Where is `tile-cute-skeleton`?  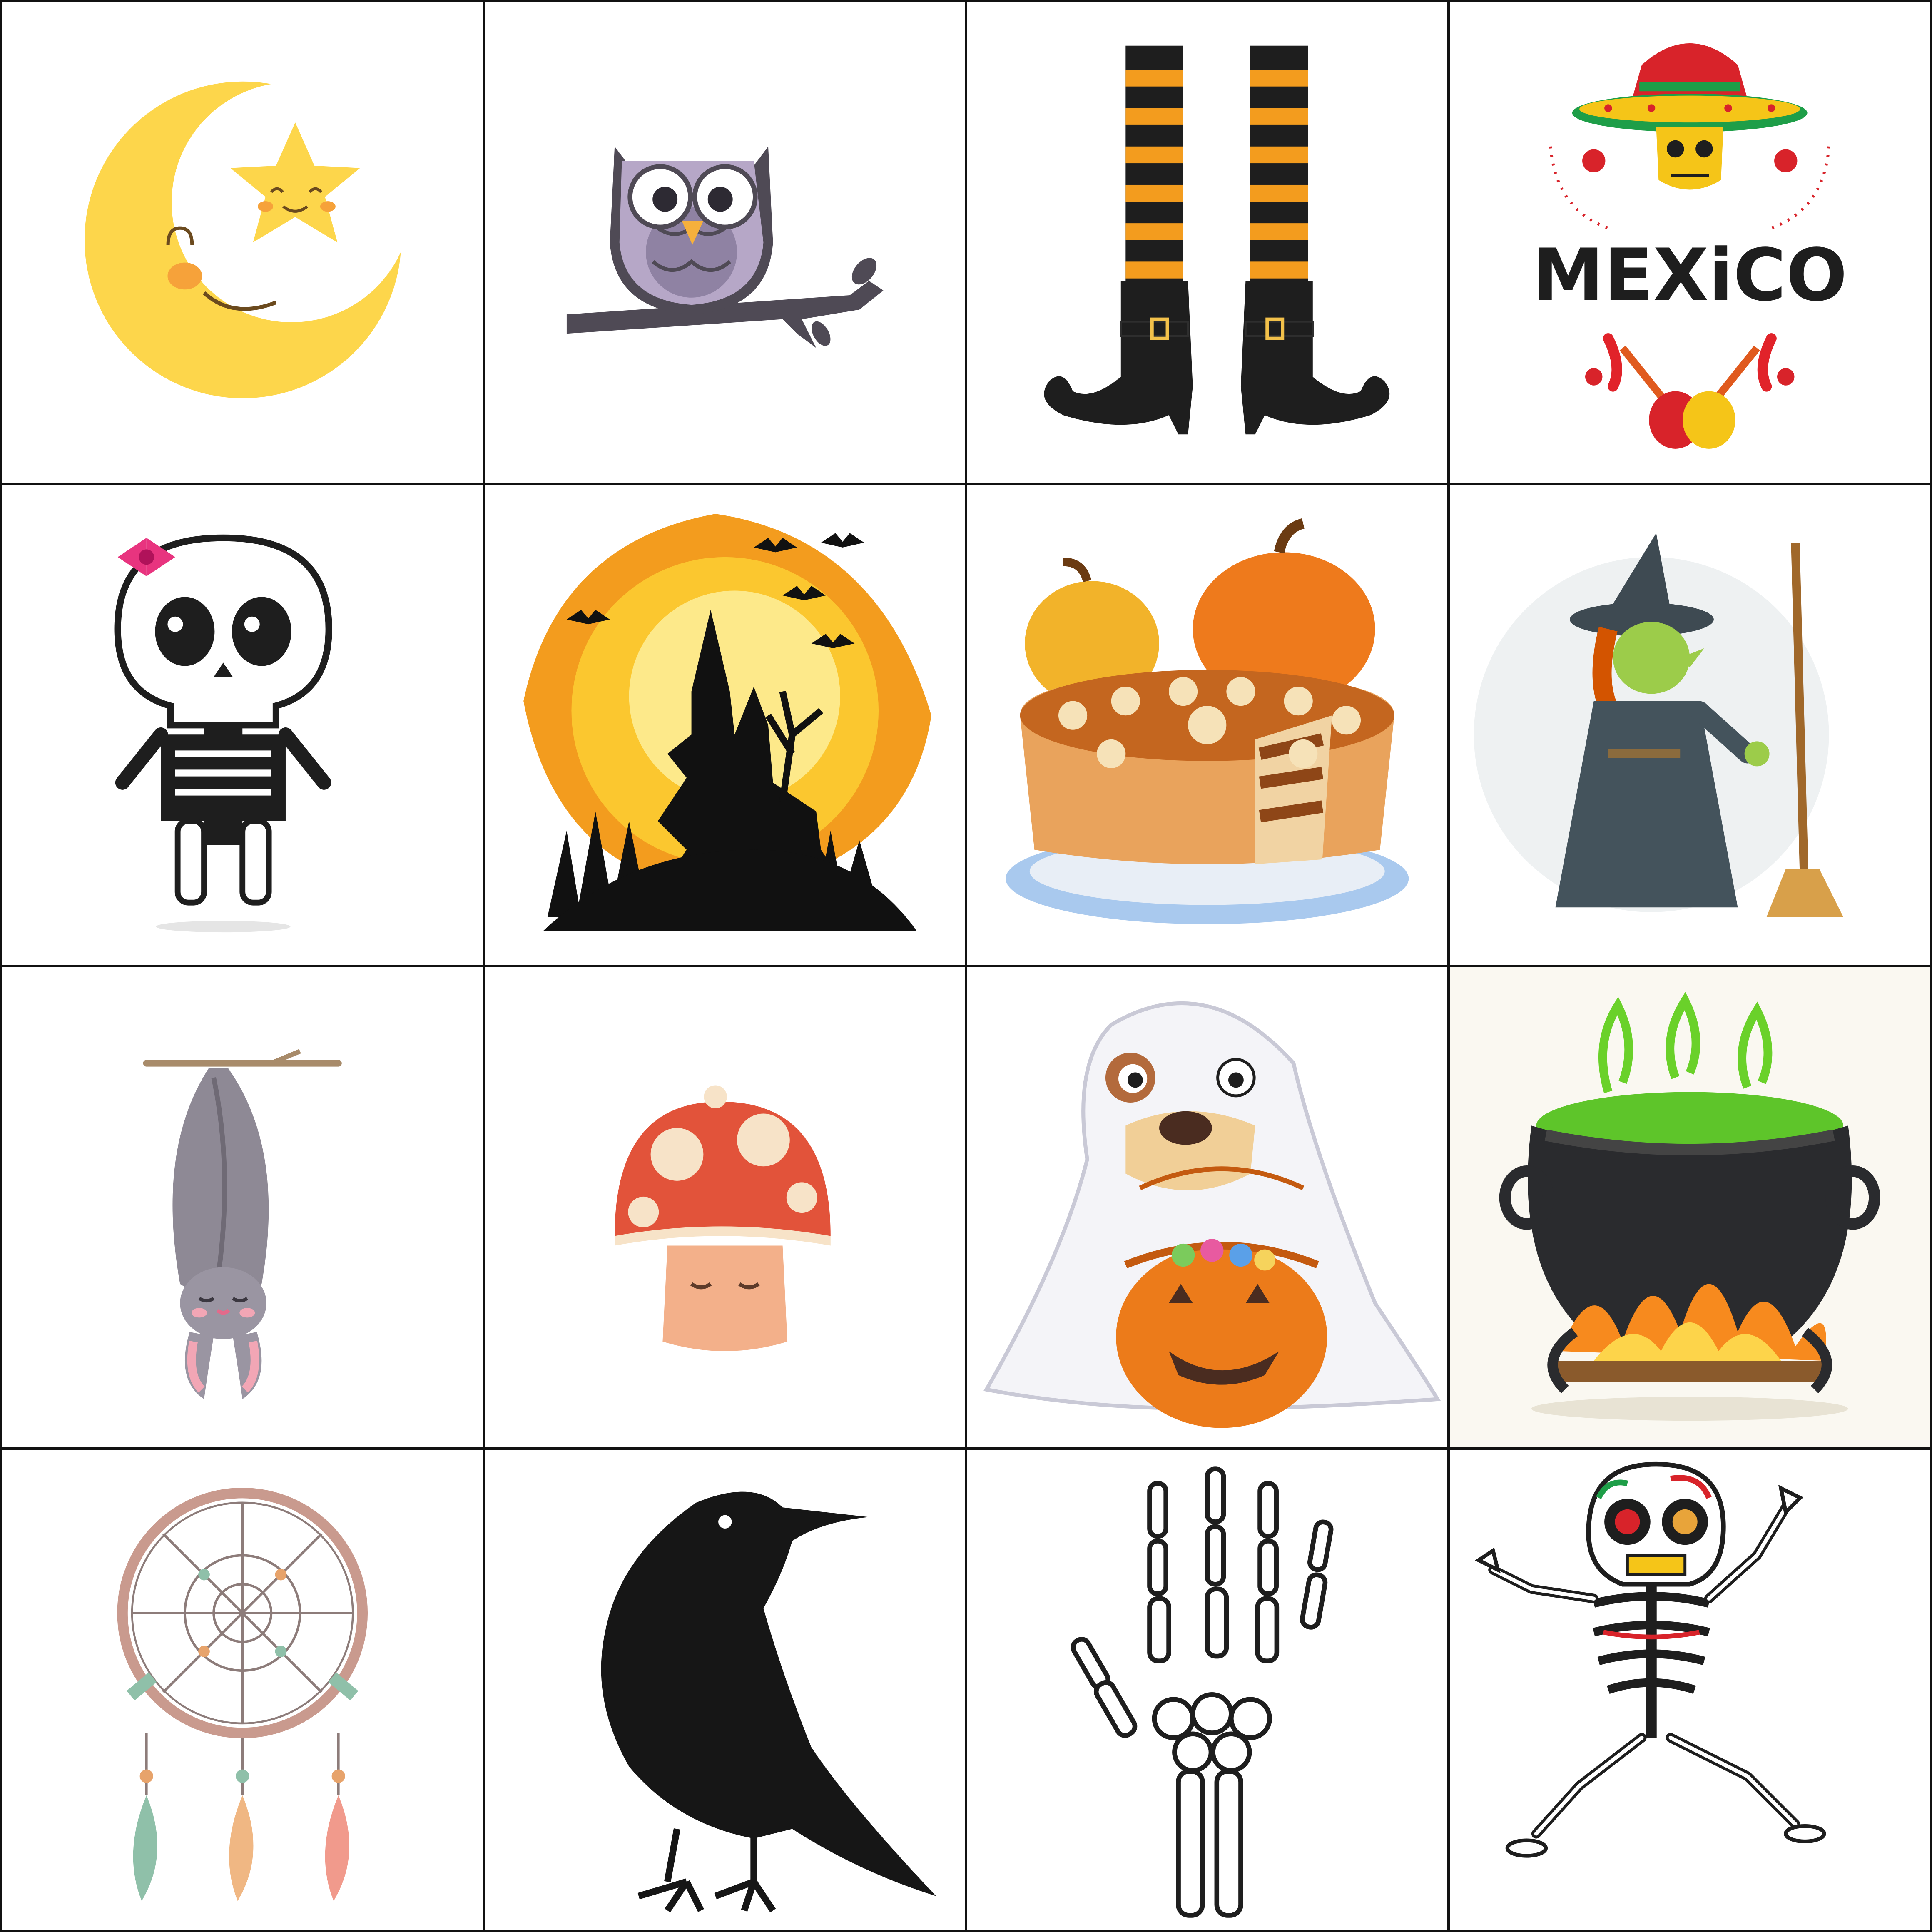
tile-cute-skeleton is located at coordinates (243, 725).